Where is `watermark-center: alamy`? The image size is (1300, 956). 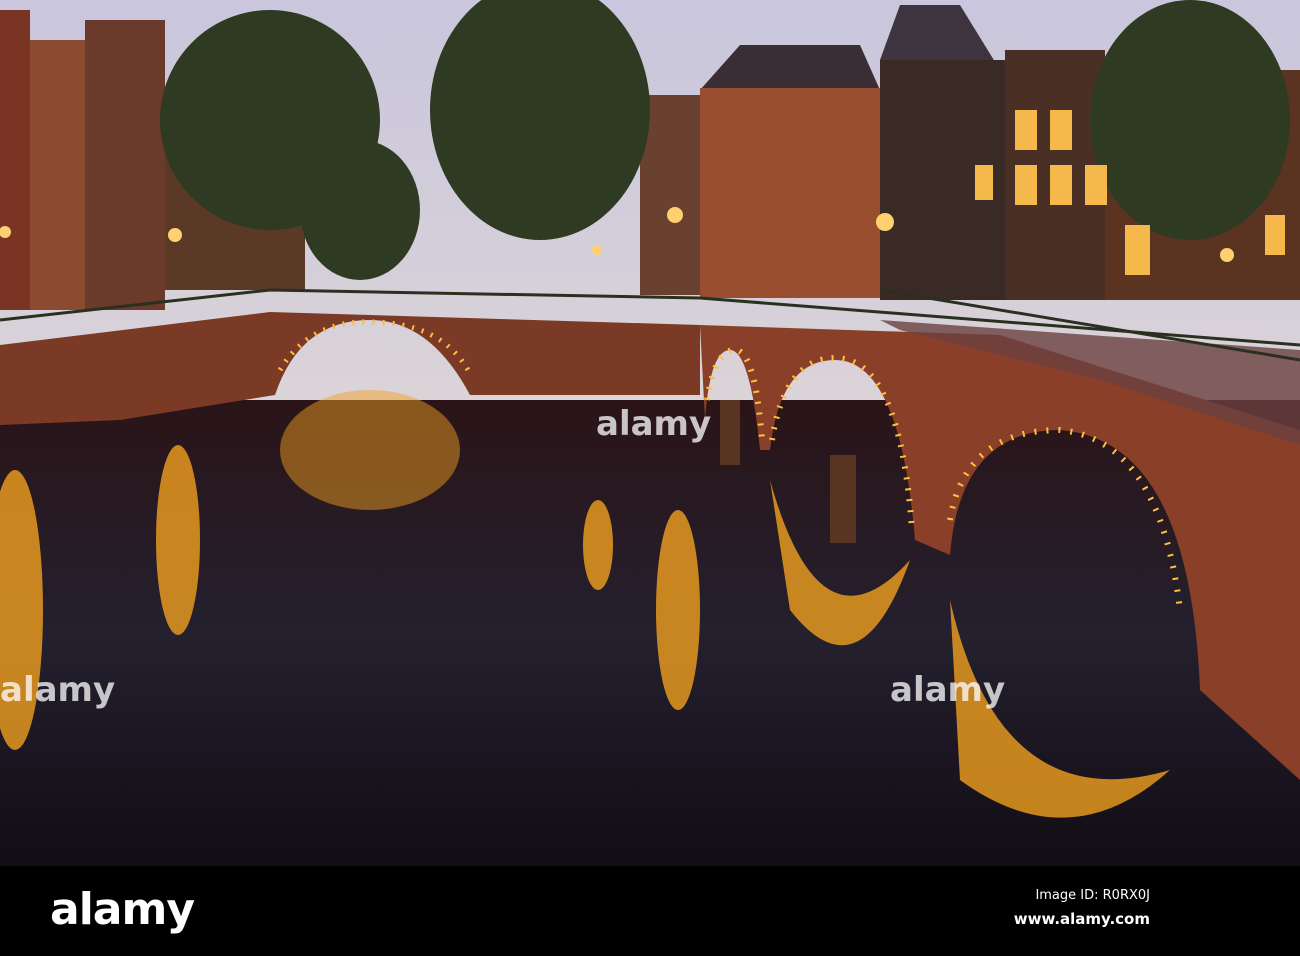 watermark-center: alamy is located at coordinates (654, 424).